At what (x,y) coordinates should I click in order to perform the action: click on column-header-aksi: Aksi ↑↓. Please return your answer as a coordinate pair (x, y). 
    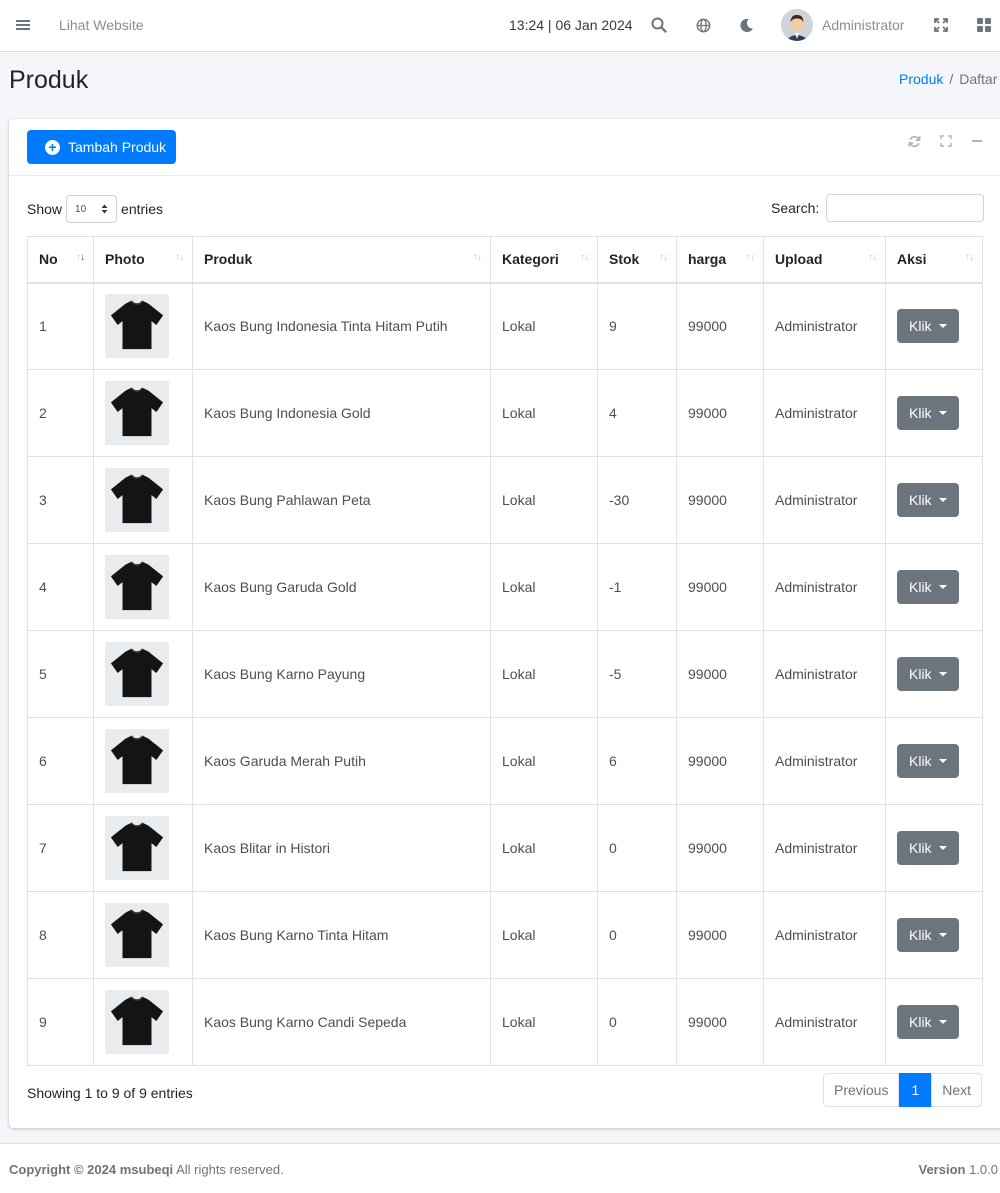
    Looking at the image, I should click on (934, 260).